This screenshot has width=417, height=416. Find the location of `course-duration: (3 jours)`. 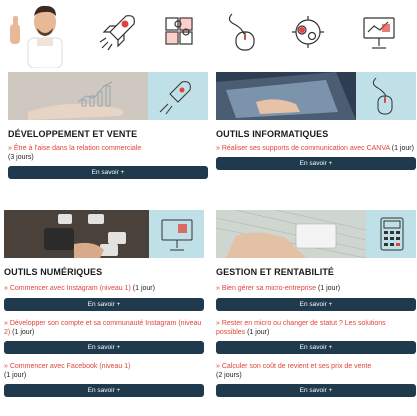

course-duration: (3 jours) is located at coordinates (21, 157).